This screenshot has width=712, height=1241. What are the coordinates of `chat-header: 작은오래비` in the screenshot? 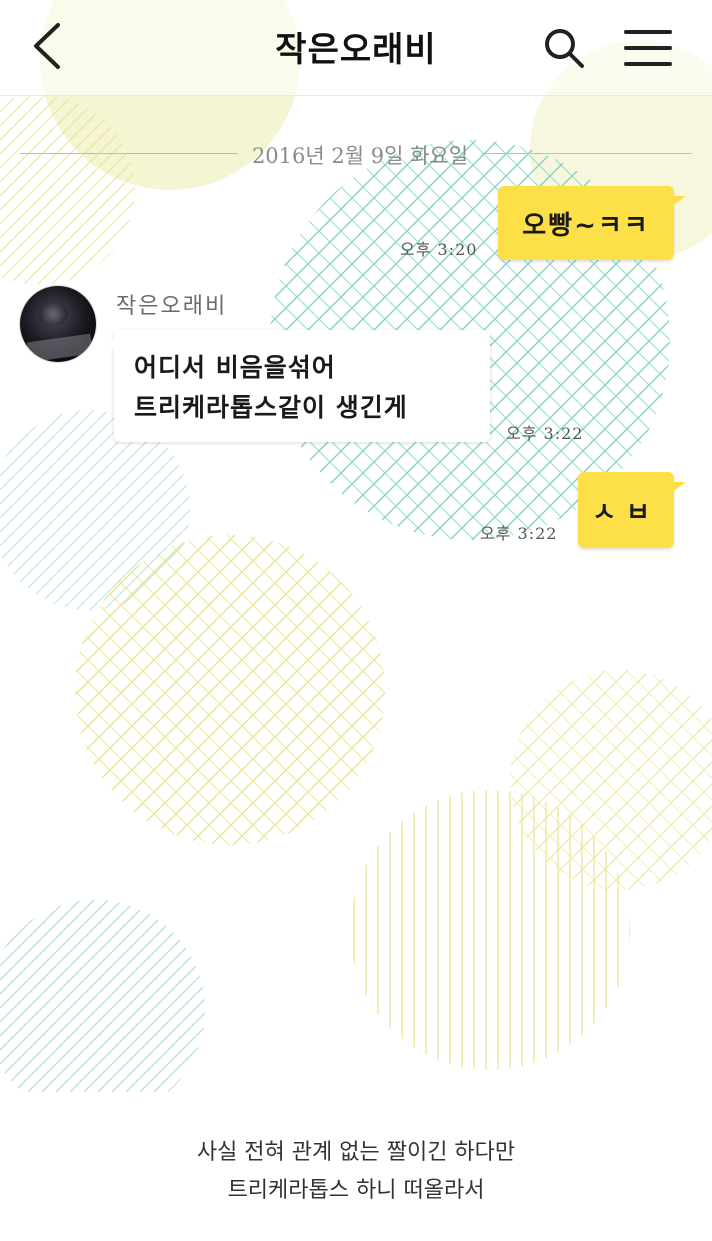 It's located at (356, 48).